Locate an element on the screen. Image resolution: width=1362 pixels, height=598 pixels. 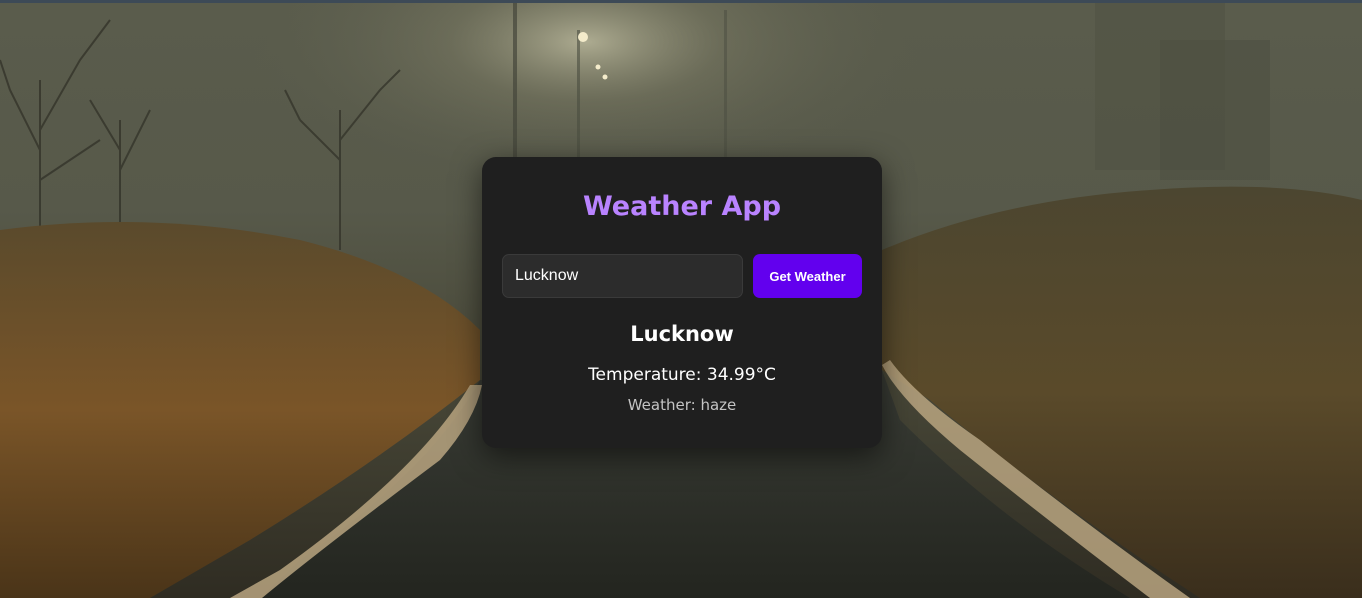
top-border is located at coordinates (681, 1).